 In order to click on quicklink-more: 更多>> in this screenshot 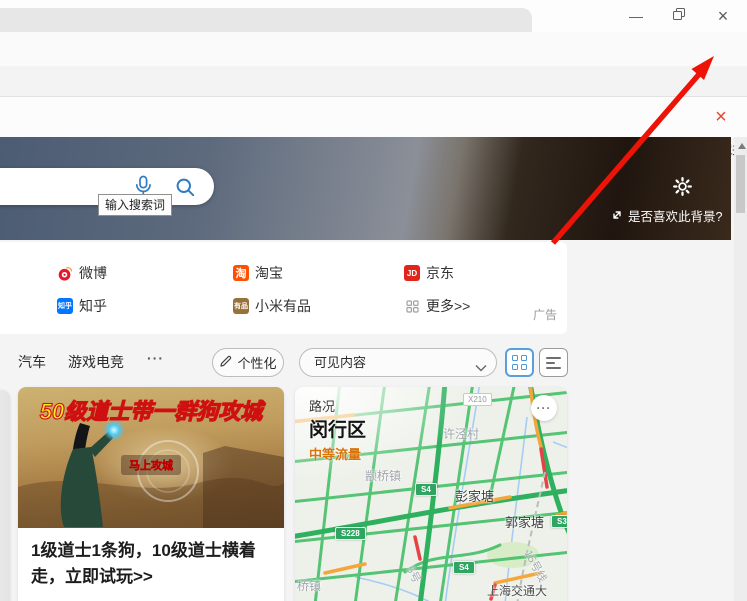, I will do `click(437, 306)`.